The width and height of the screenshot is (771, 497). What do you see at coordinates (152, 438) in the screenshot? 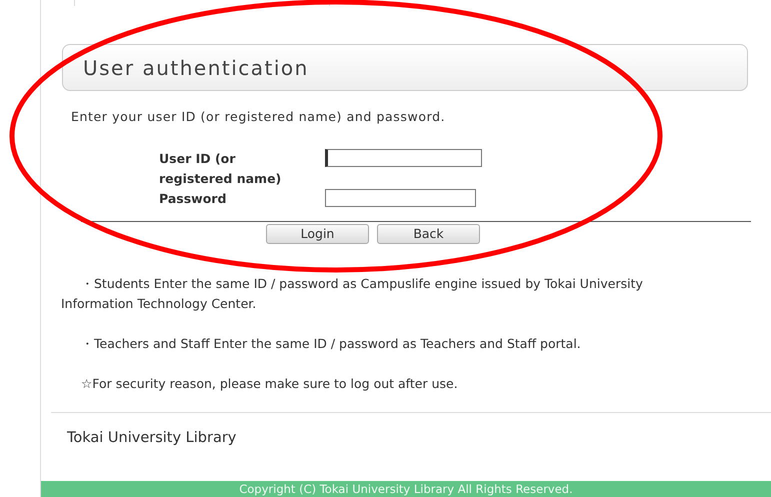
I see `library-name: Tokai University Library` at bounding box center [152, 438].